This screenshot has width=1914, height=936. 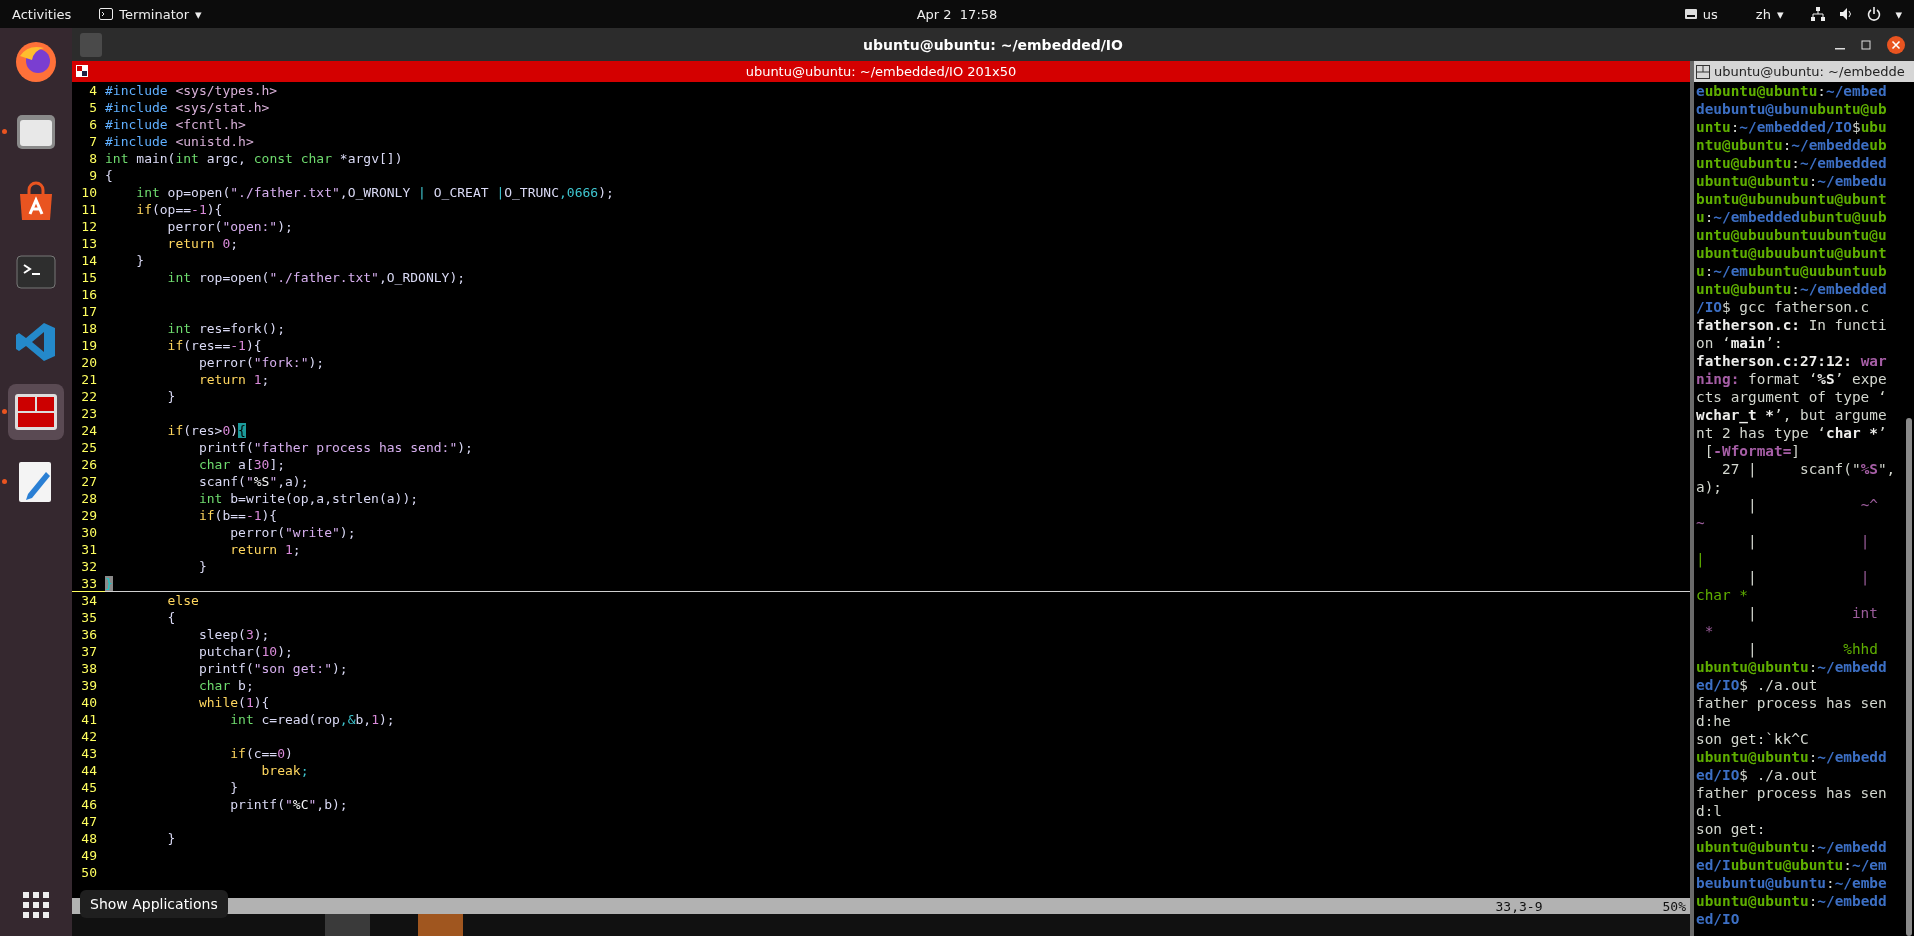 I want to click on code-line: printf("father process has send:");, so click(x=335, y=446).